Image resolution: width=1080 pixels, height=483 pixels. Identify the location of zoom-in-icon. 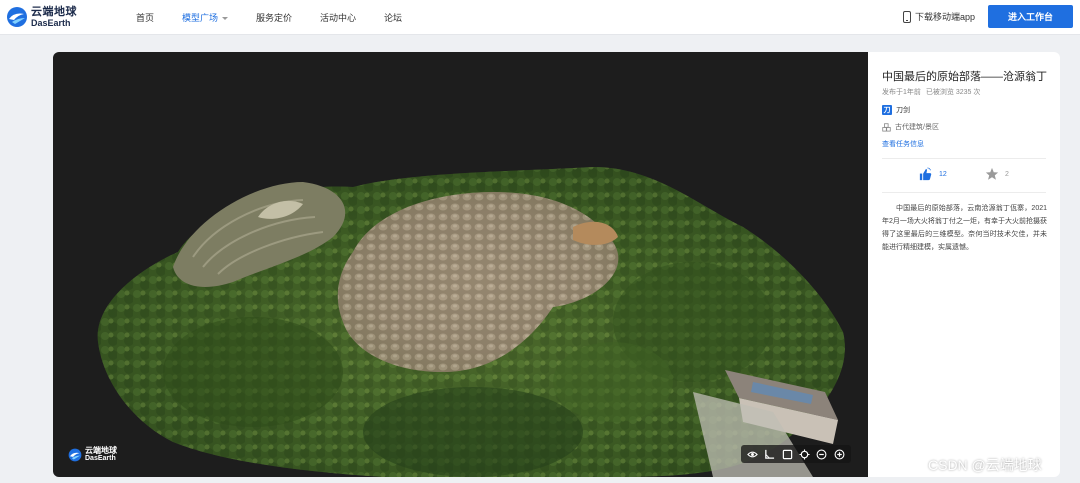
(839, 454).